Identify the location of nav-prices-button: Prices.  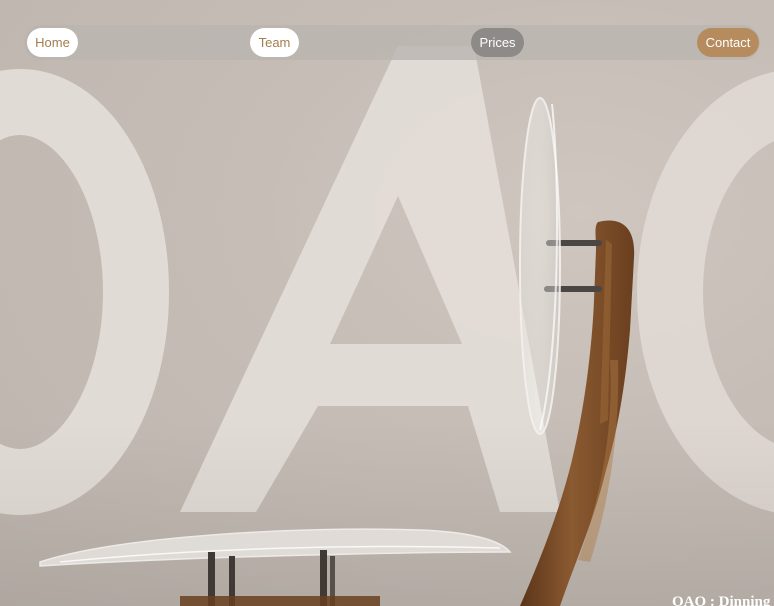
(497, 42).